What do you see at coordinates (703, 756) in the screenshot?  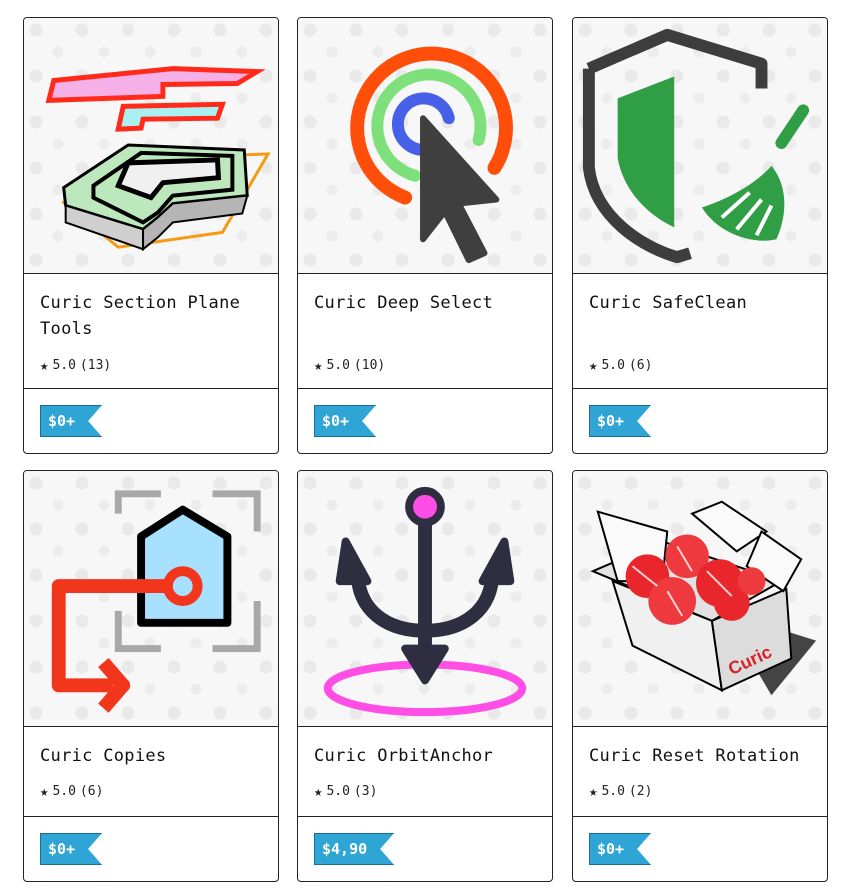 I see `product-title: Curic Reset Rotation` at bounding box center [703, 756].